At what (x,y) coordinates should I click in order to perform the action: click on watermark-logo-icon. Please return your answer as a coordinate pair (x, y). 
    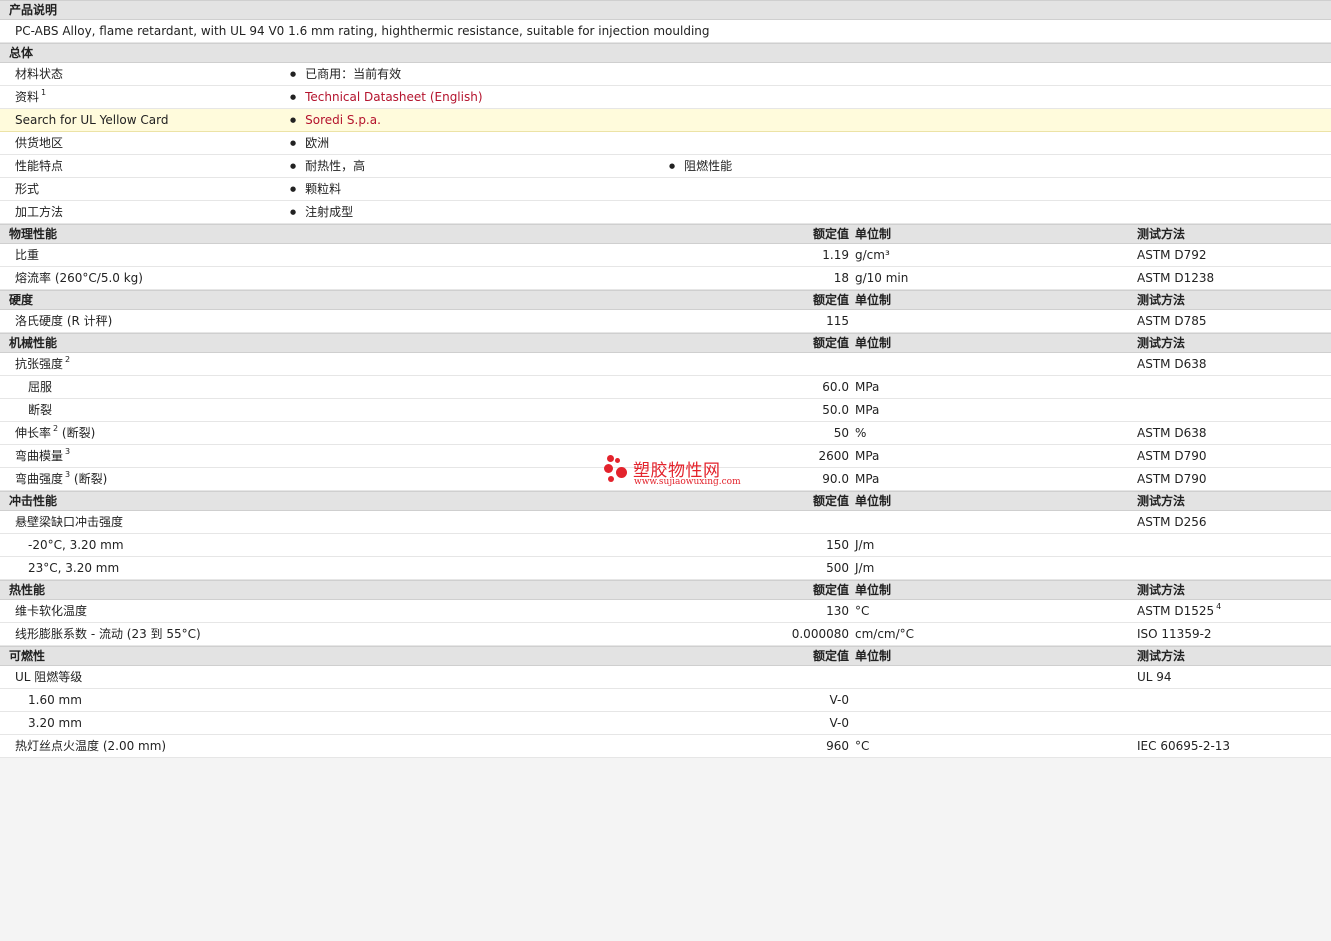
    Looking at the image, I should click on (617, 470).